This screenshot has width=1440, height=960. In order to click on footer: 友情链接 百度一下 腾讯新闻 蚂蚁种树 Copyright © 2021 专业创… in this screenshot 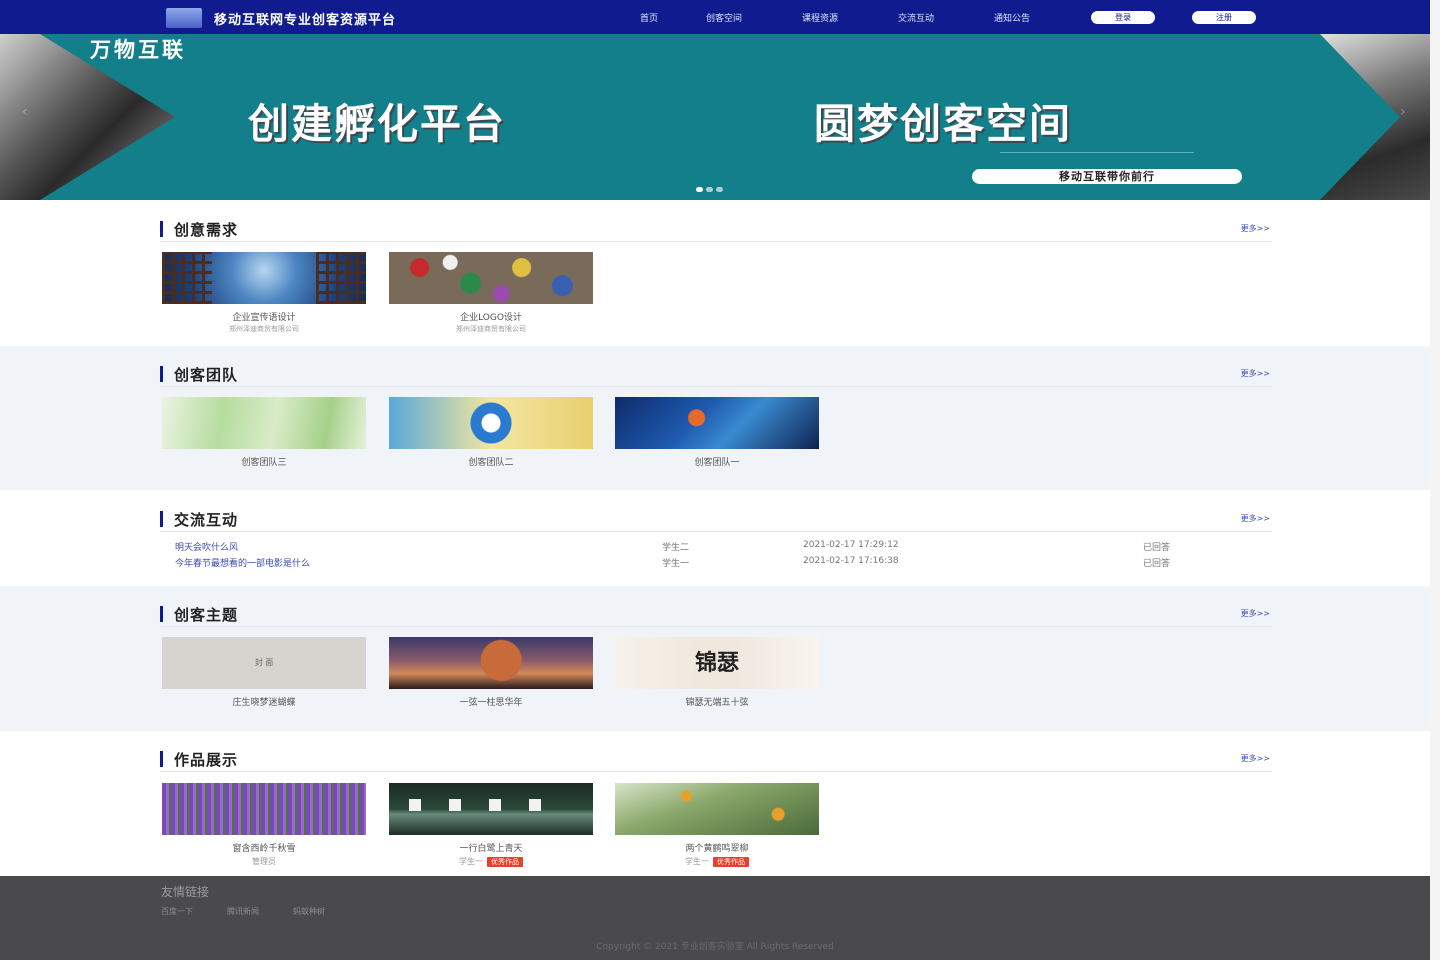, I will do `click(715, 918)`.